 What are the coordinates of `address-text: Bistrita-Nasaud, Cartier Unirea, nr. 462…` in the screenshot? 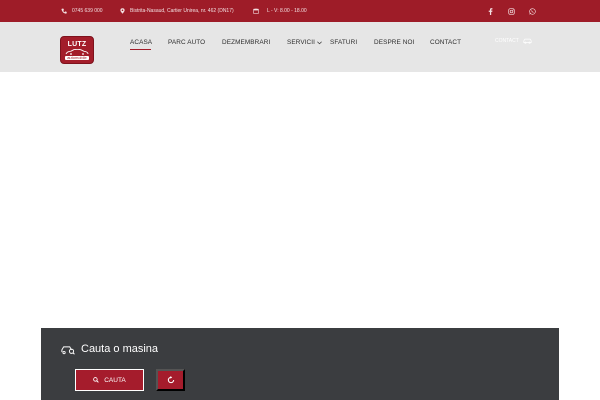 It's located at (182, 11).